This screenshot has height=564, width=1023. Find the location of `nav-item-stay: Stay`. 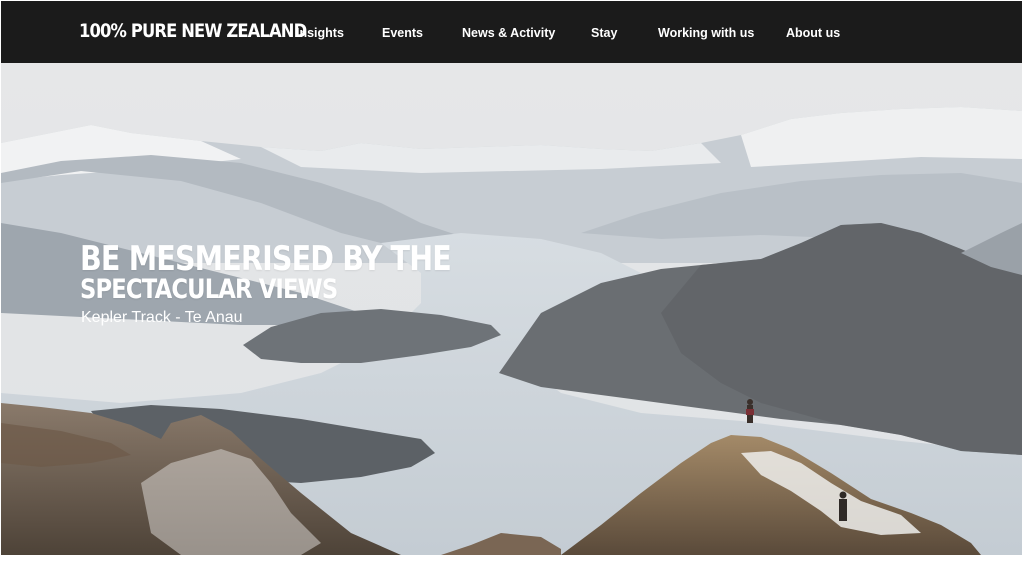

nav-item-stay: Stay is located at coordinates (604, 33).